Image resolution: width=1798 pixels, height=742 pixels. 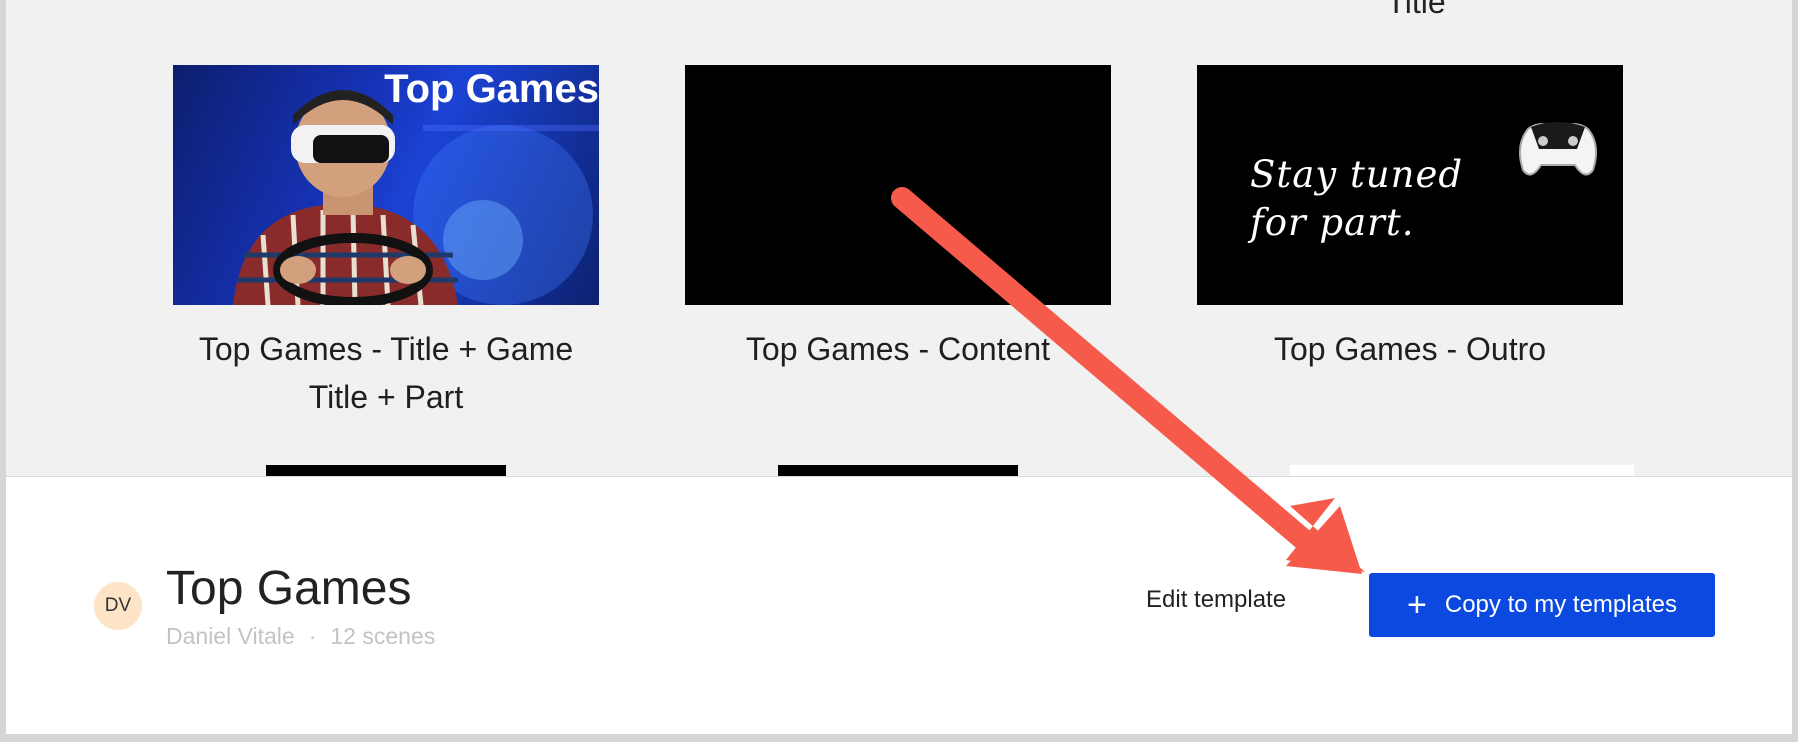 I want to click on thumbnail-title-text: Top Games, so click(x=491, y=89).